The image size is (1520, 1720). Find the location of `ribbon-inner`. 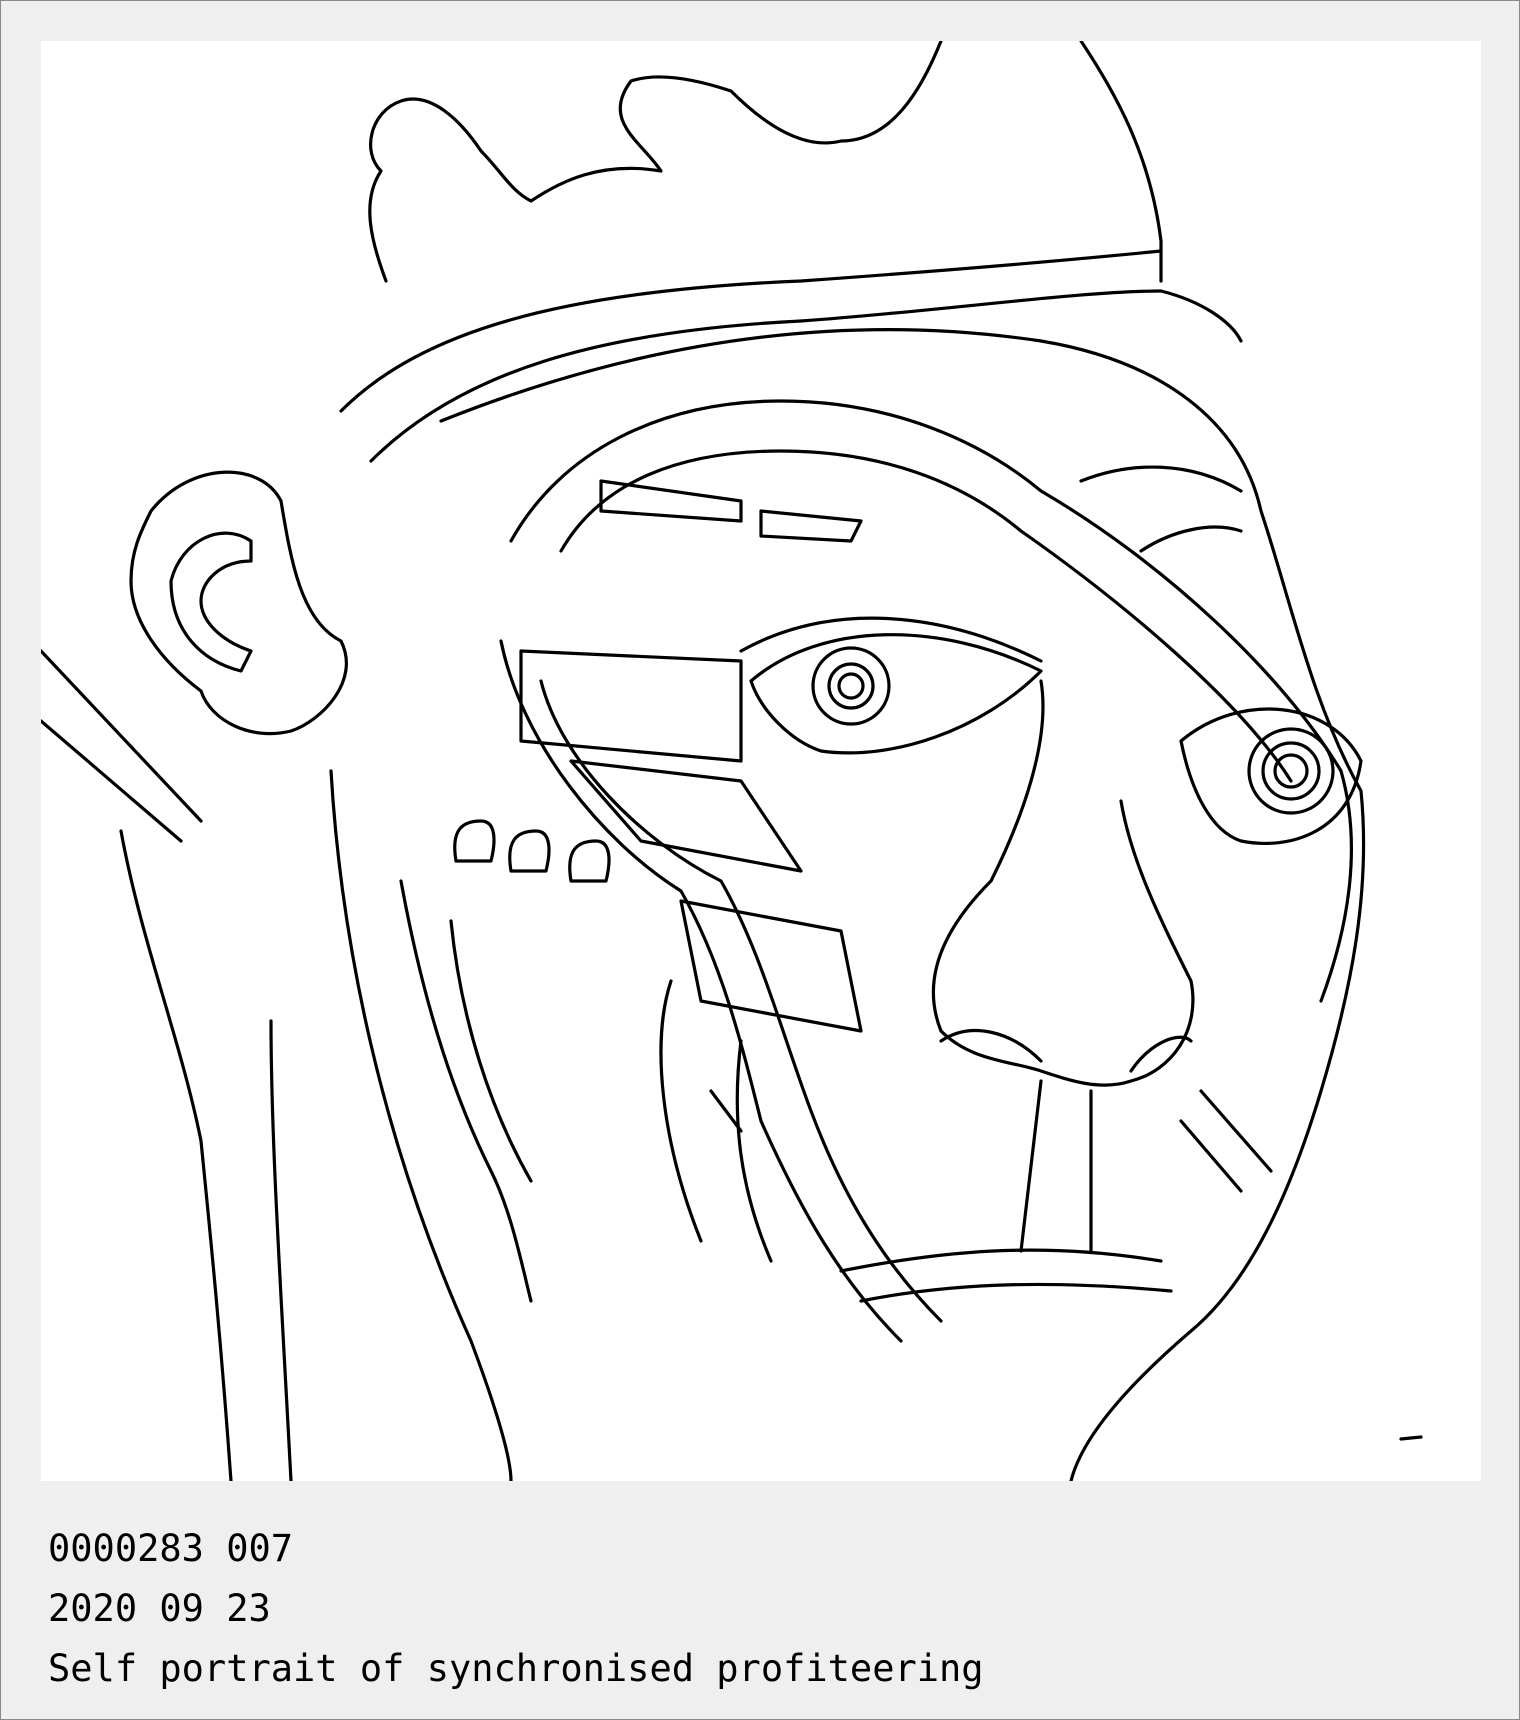

ribbon-inner is located at coordinates (926, 616).